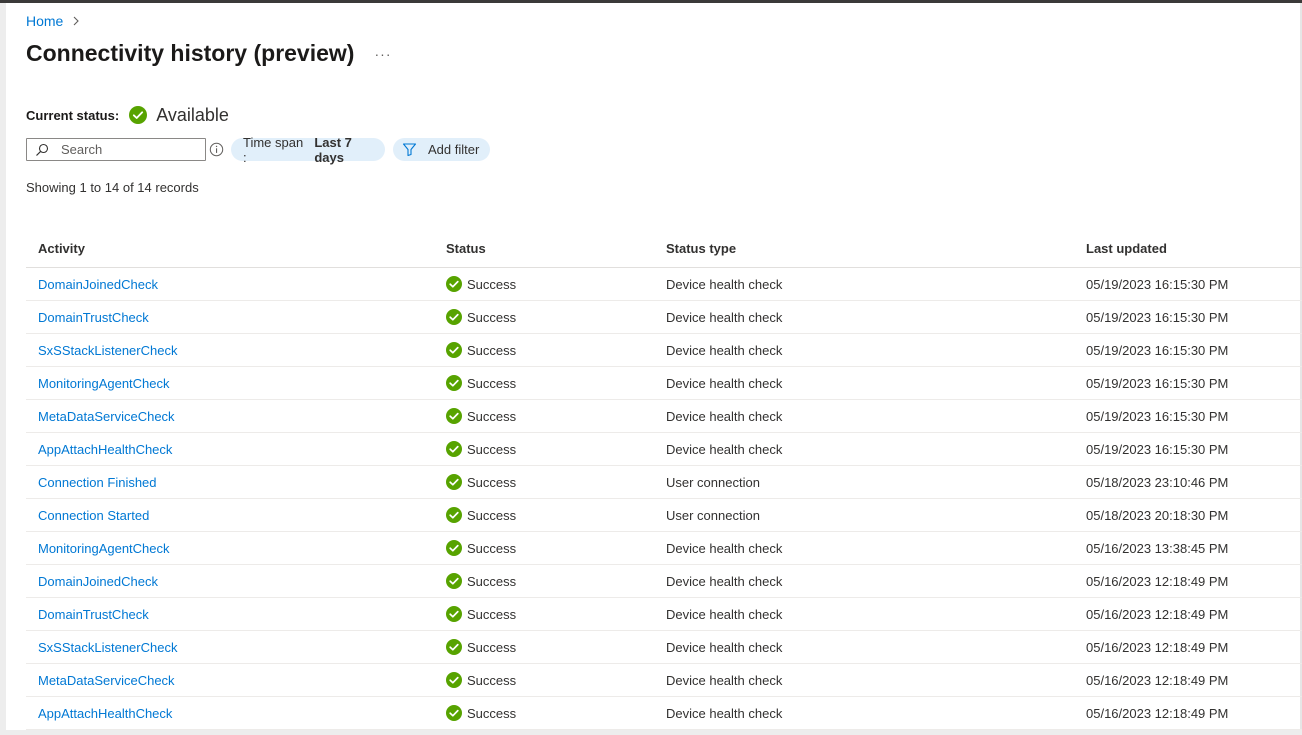 The image size is (1302, 735). I want to click on page-title: Connectivity history (preview), so click(190, 53).